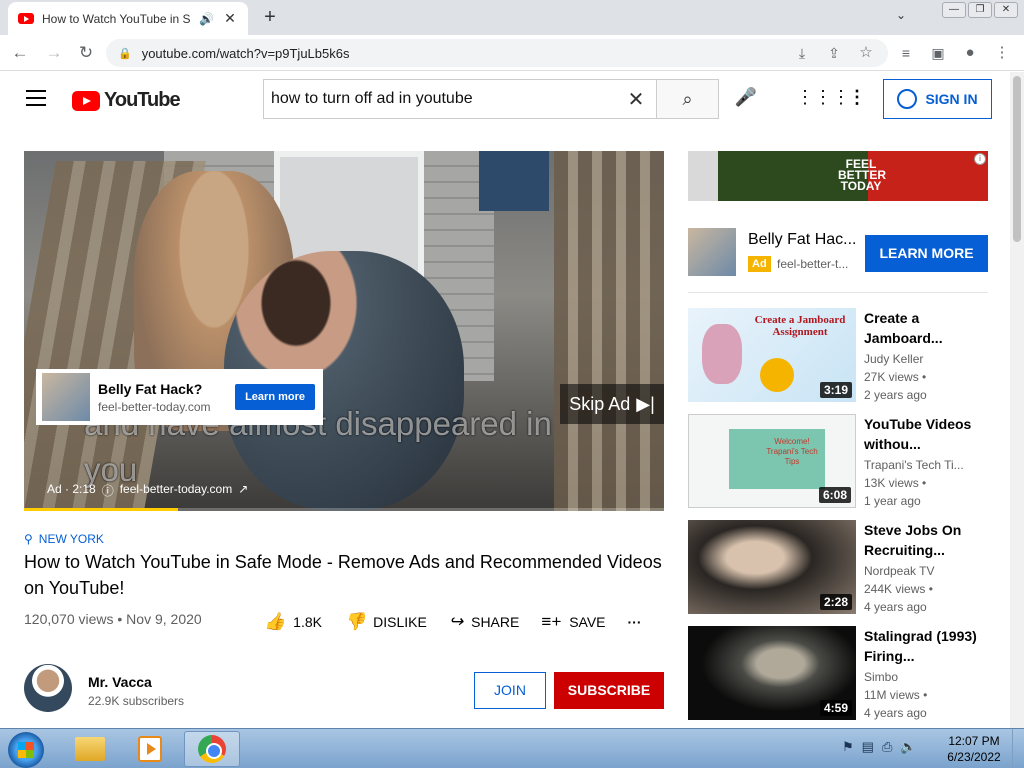 This screenshot has width=1024, height=768. I want to click on new-tab-button: +, so click(270, 17).